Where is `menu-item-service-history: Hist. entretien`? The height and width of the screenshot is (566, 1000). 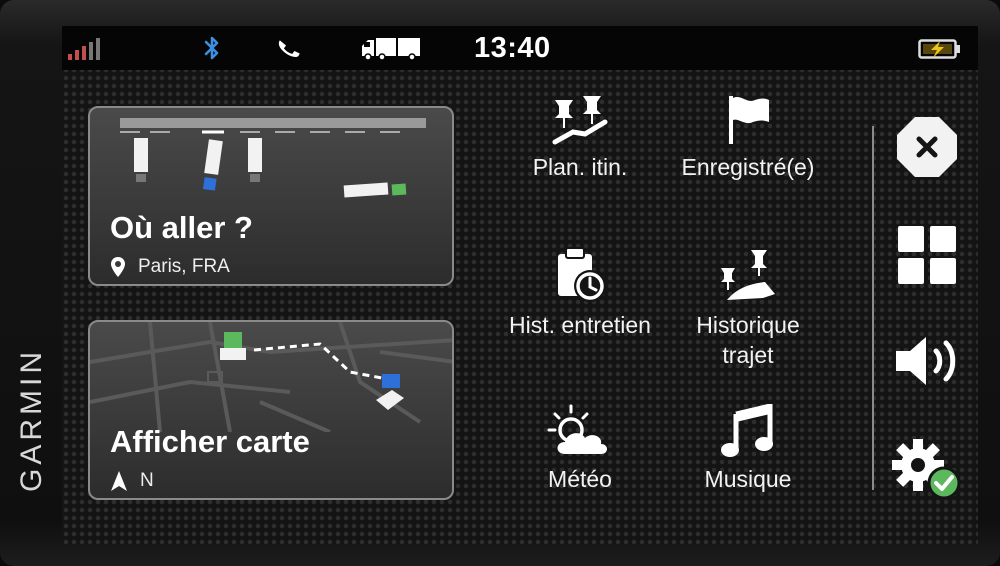 menu-item-service-history: Hist. entretien is located at coordinates (580, 293).